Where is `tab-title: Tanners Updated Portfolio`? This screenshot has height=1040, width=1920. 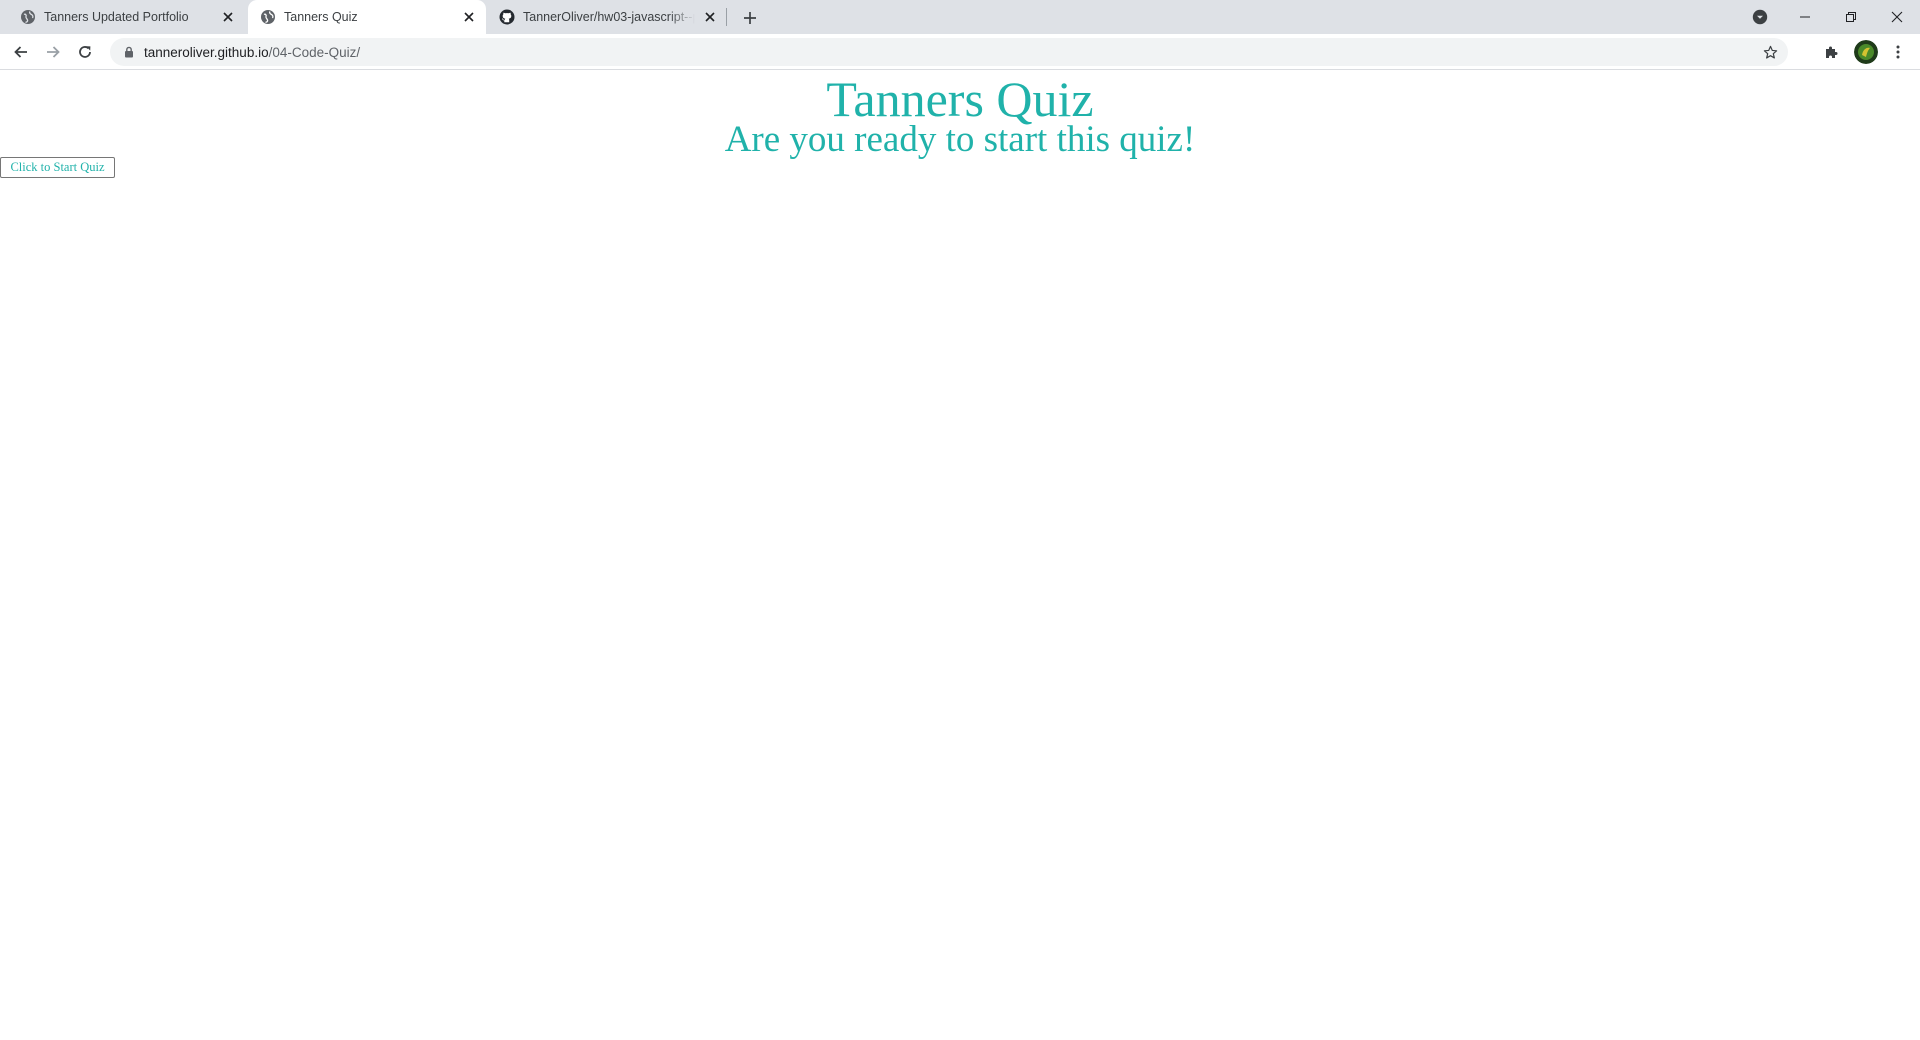 tab-title: Tanners Updated Portfolio is located at coordinates (116, 17).